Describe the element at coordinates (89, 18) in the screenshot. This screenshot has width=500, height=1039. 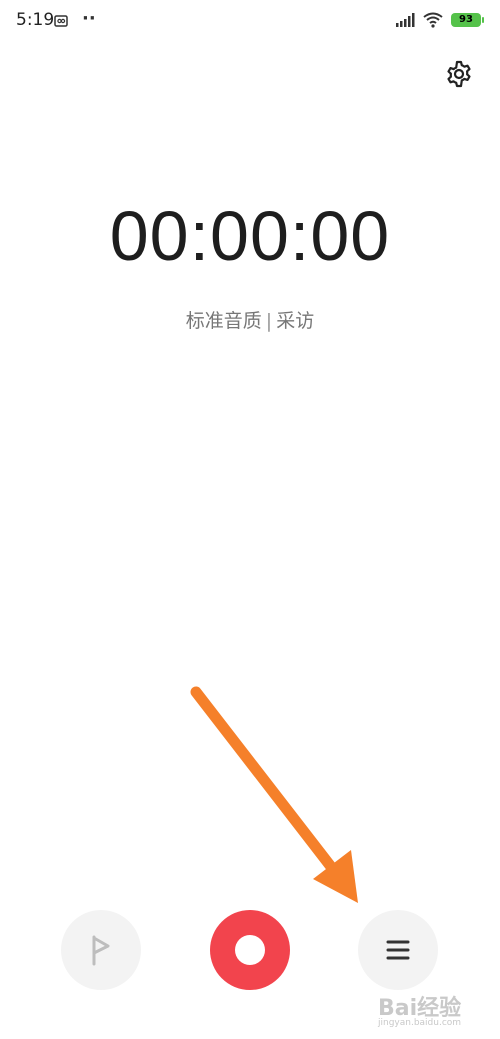
I see `notification-dots: ··` at that location.